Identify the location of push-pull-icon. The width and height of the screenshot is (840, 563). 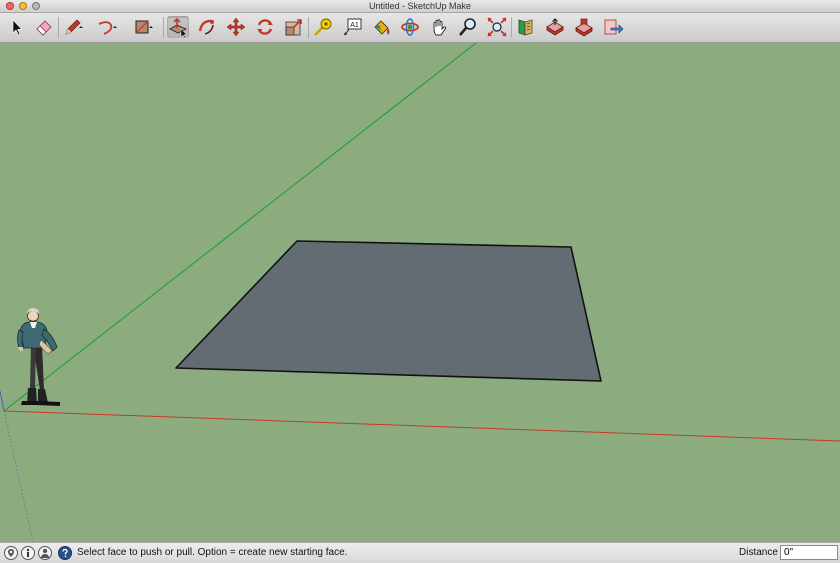
(178, 27).